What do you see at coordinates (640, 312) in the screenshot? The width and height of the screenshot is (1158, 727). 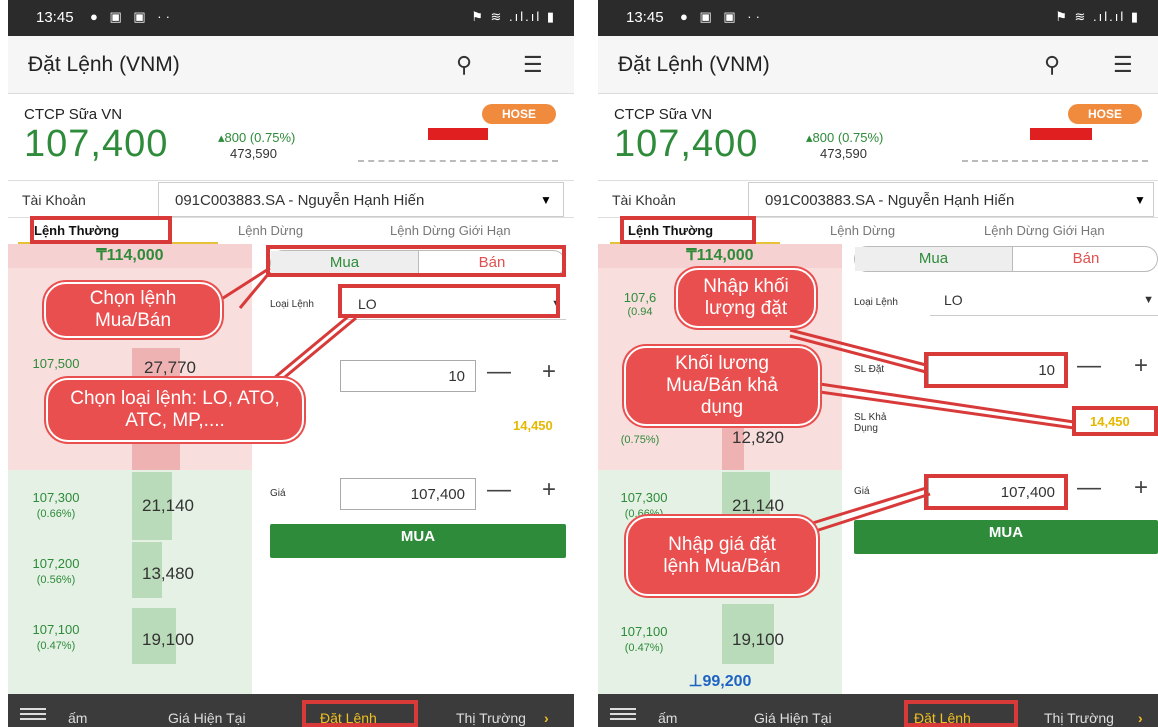 I see `sell-pct: (0.94` at bounding box center [640, 312].